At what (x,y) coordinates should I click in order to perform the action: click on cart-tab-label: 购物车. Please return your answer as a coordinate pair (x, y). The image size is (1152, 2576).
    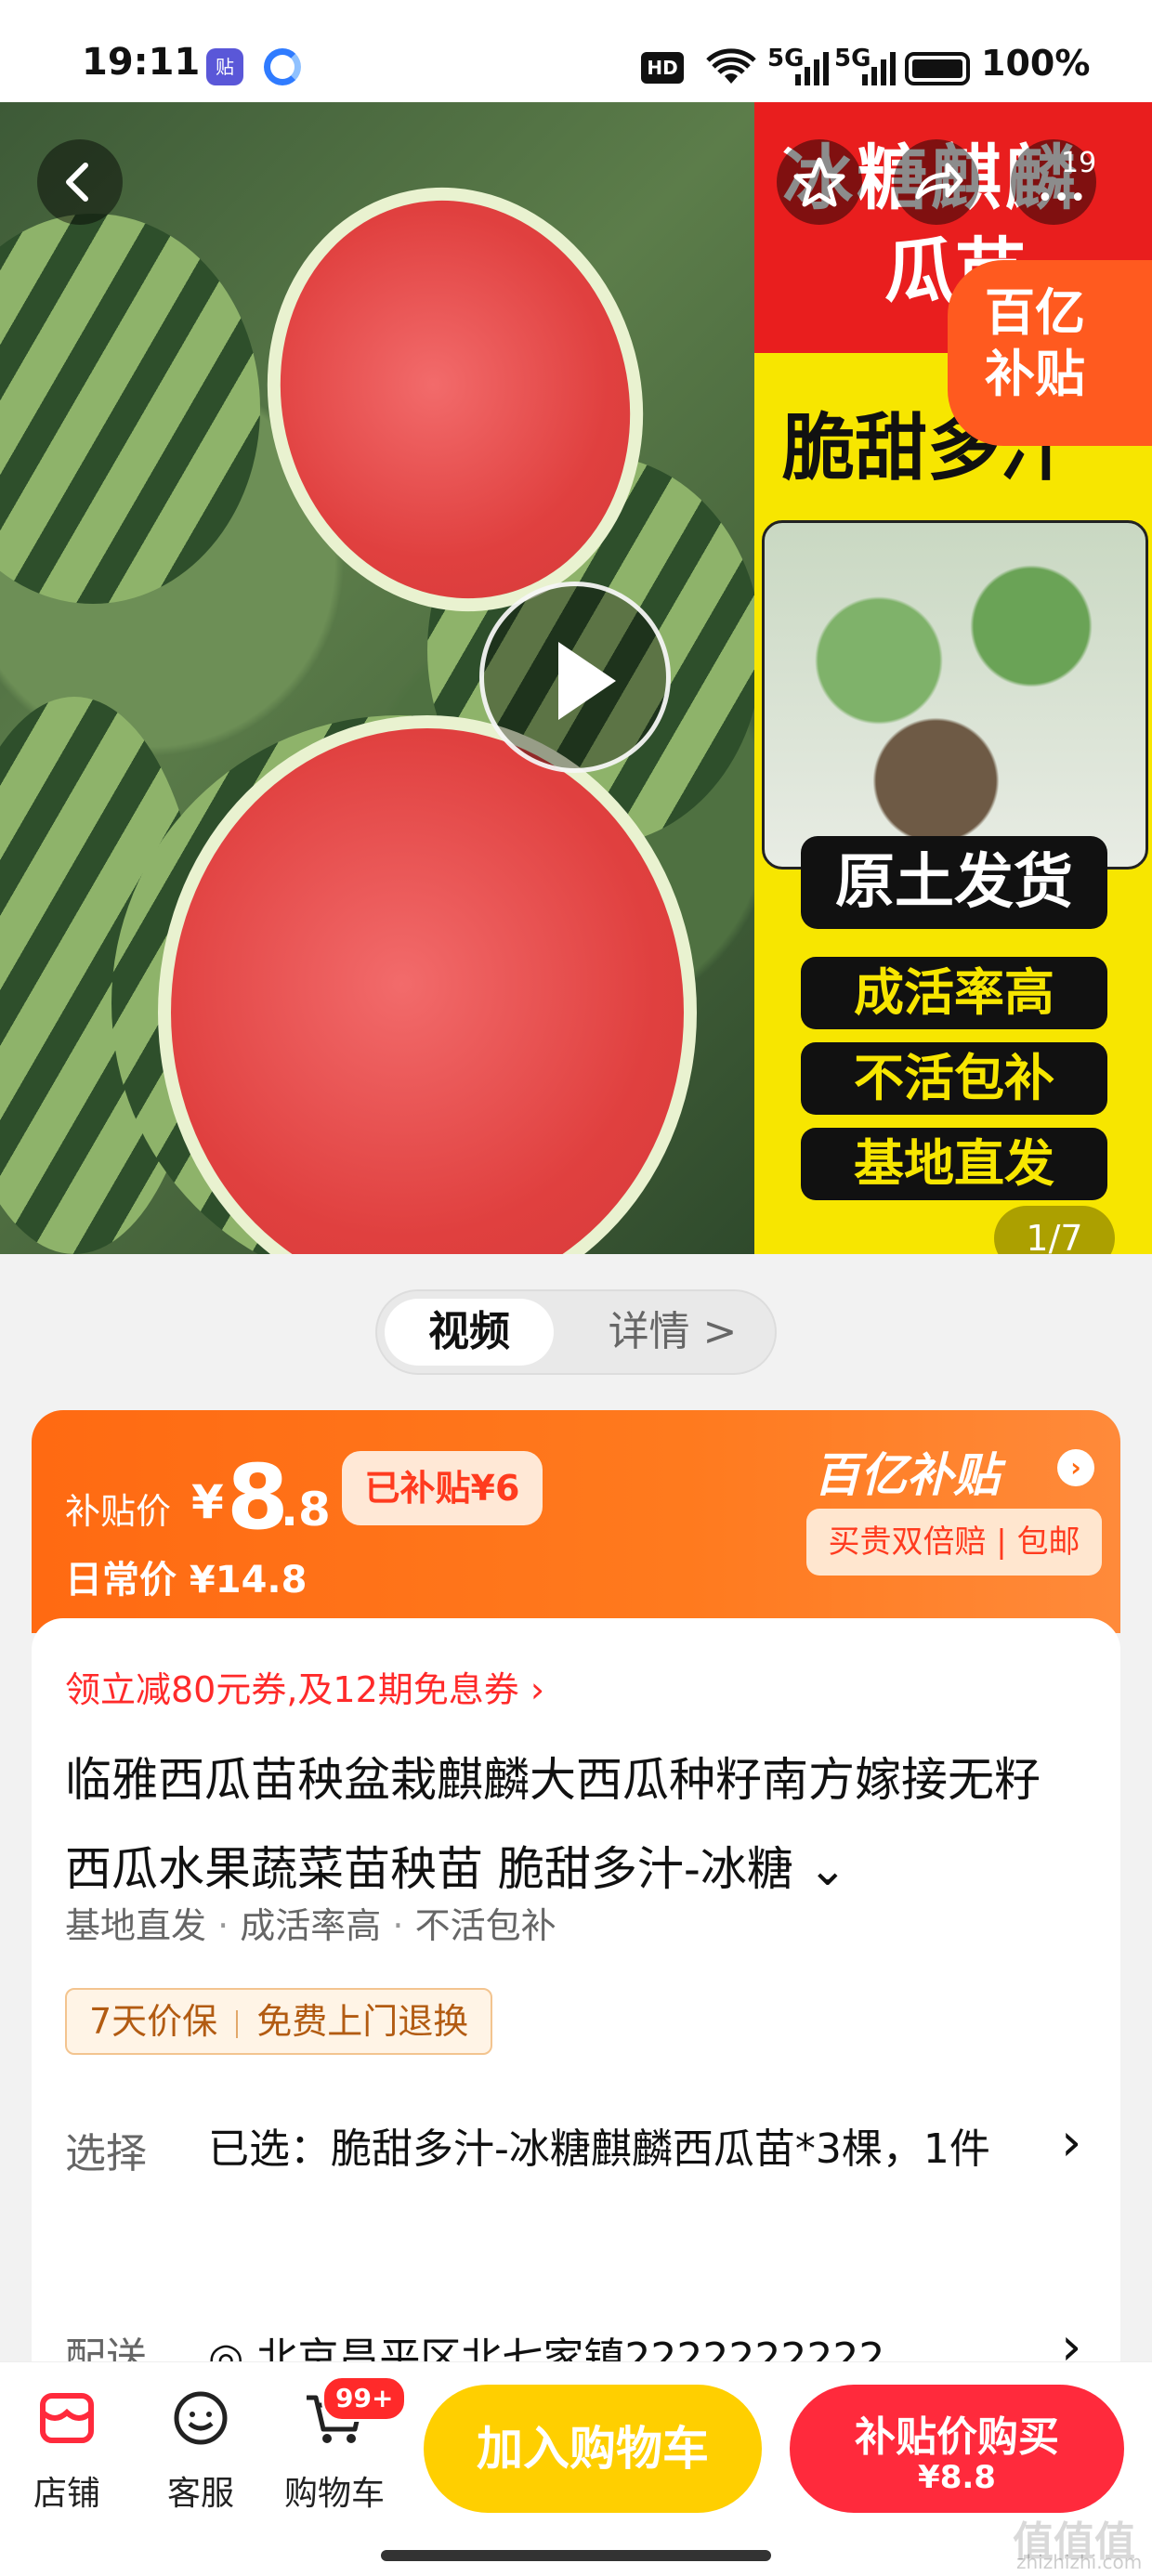
    Looking at the image, I should click on (334, 2494).